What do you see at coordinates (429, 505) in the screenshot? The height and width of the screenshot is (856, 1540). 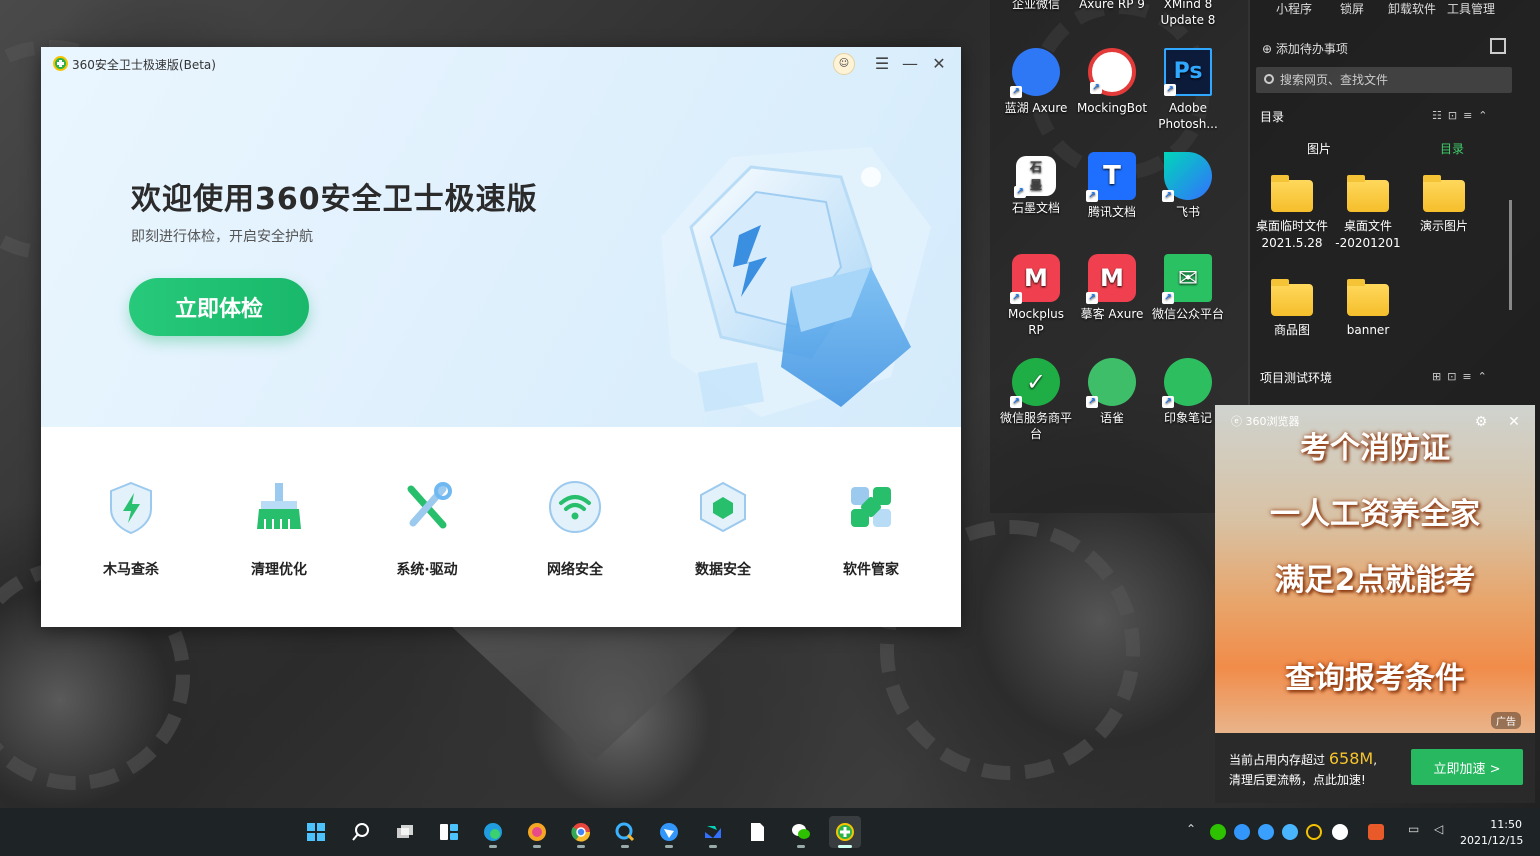 I see `wrench-screwdriver-icon` at bounding box center [429, 505].